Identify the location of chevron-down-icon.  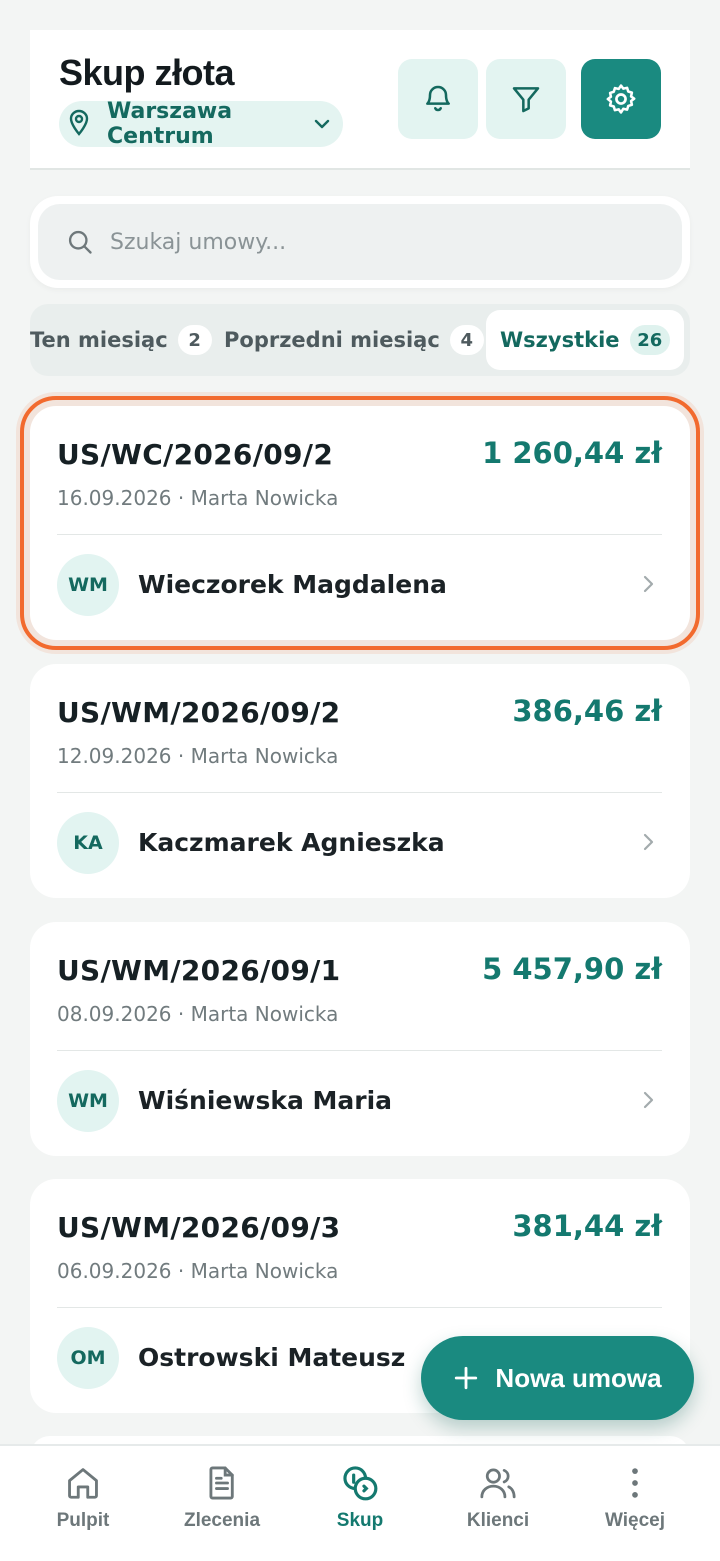
(322, 124).